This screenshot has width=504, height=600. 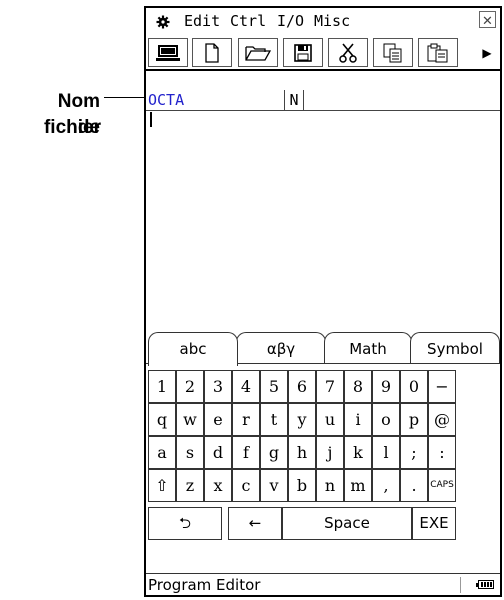 I want to click on key: 3, so click(x=218, y=386).